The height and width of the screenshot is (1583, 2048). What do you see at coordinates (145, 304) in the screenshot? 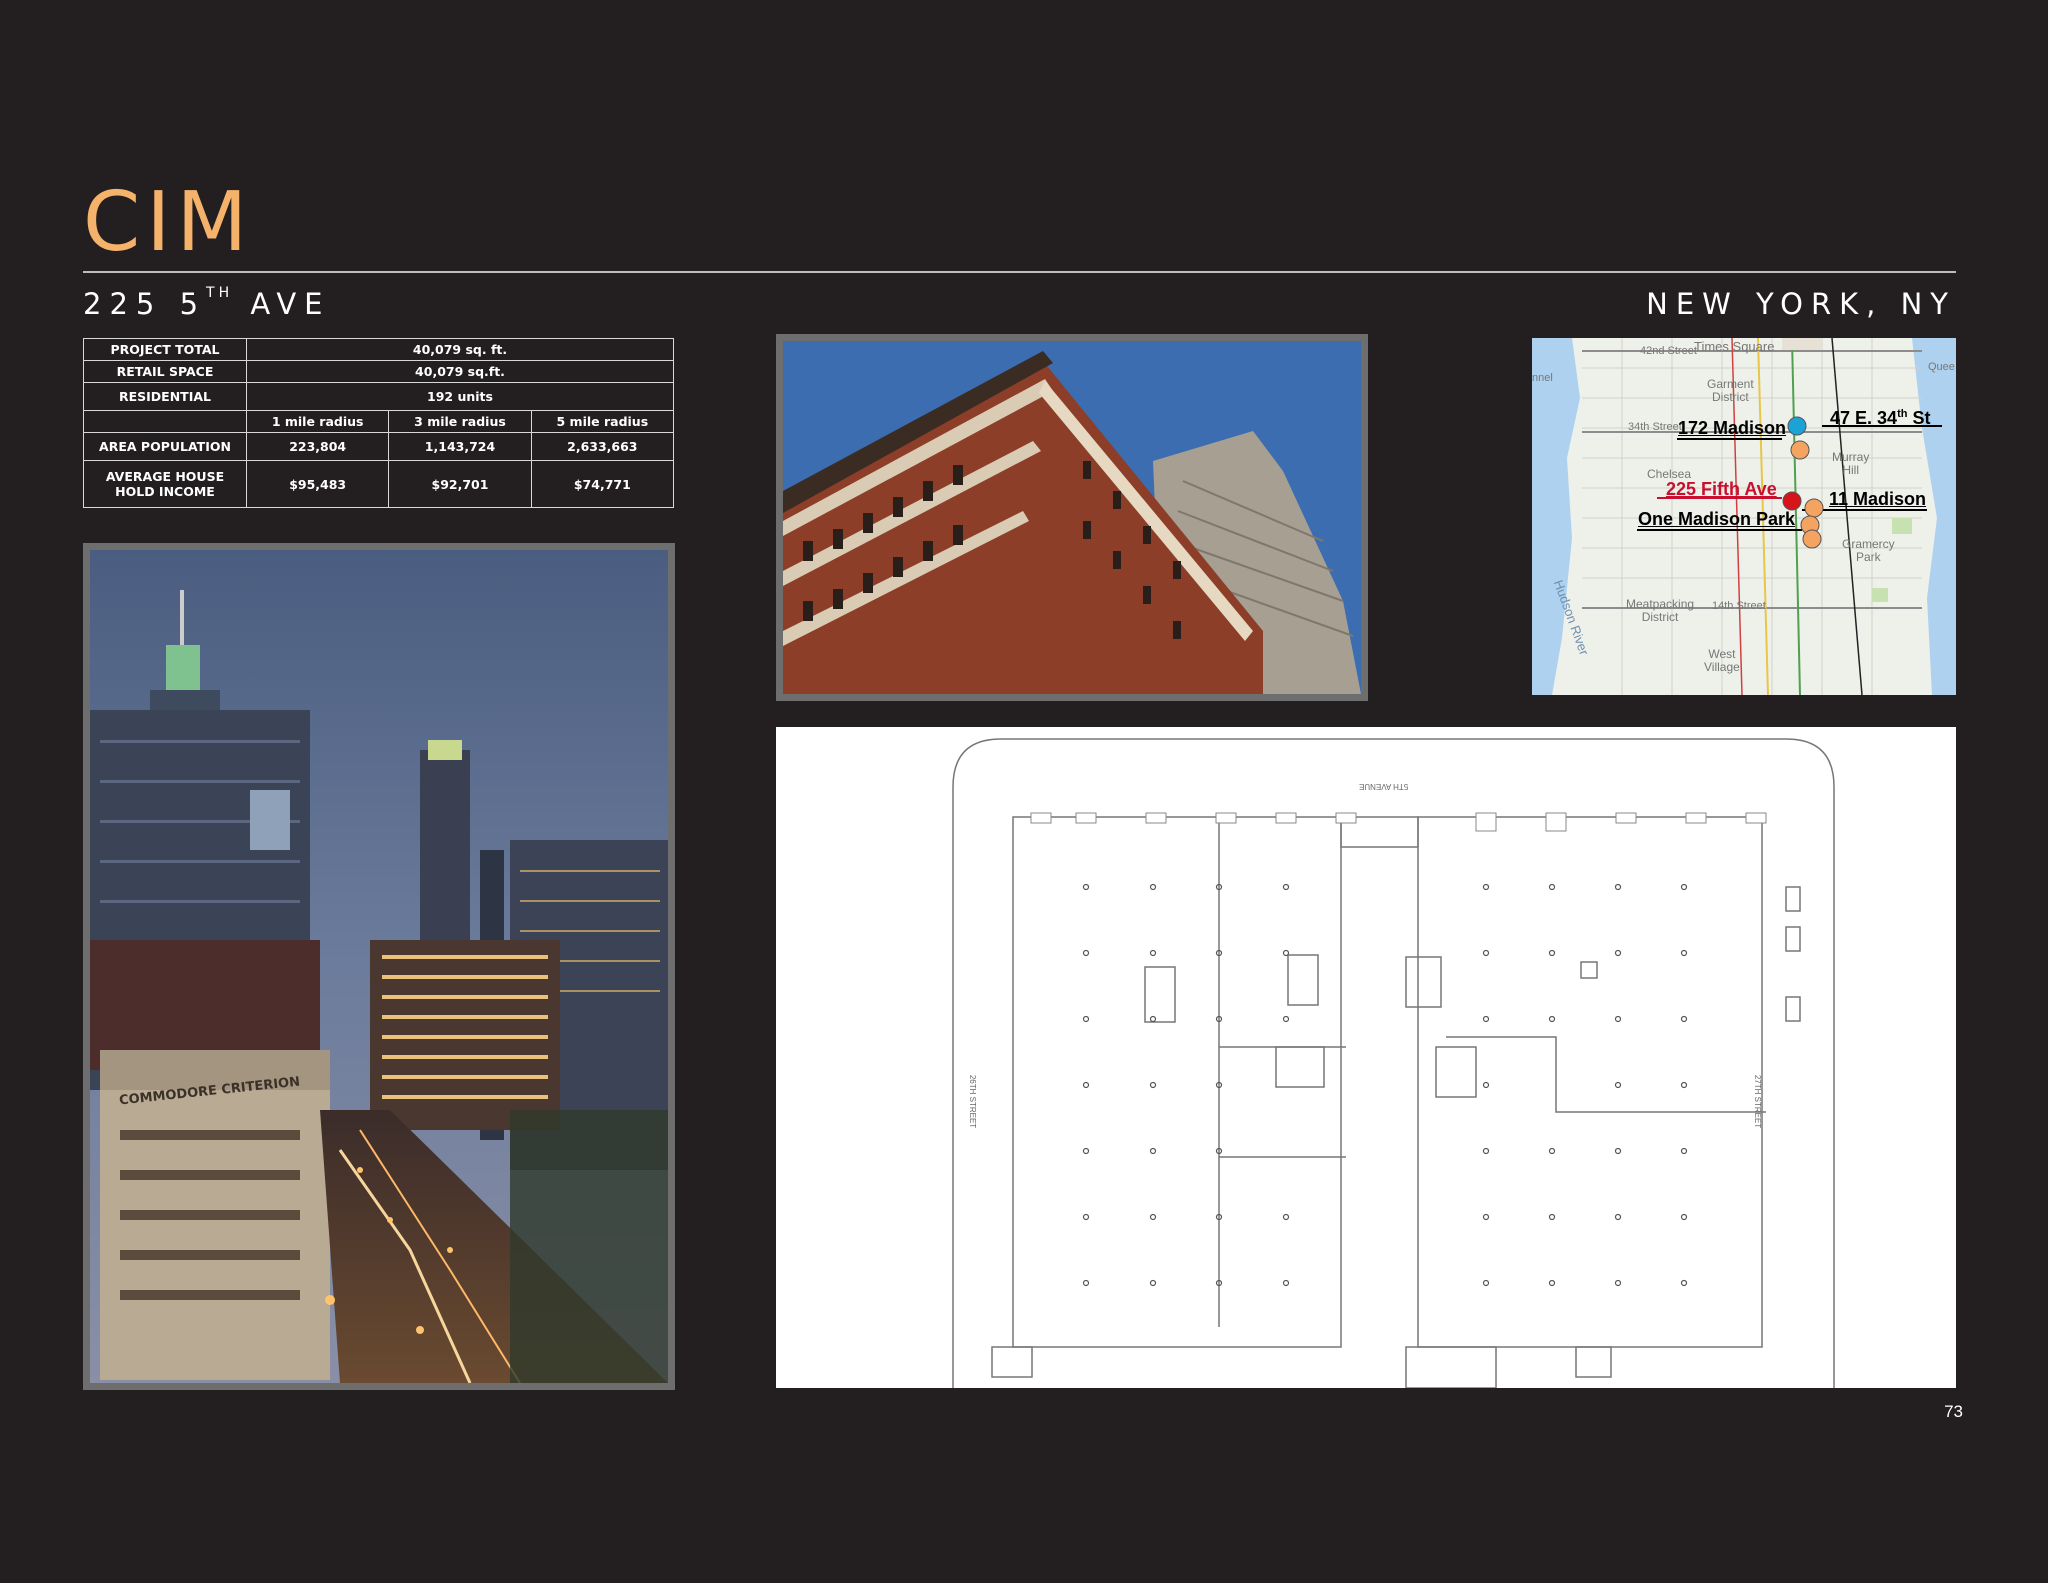
I see `address-number: 225 5` at bounding box center [145, 304].